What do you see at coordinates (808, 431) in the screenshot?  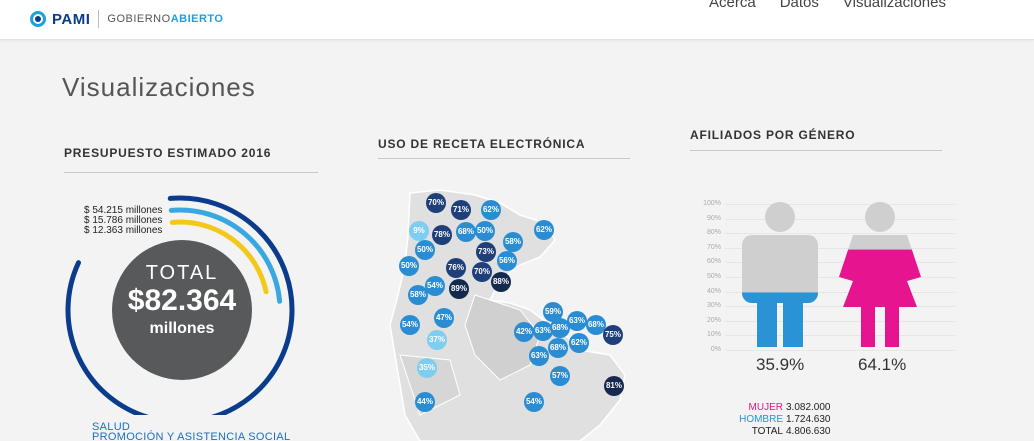 I see `stat-value: 4.806.630` at bounding box center [808, 431].